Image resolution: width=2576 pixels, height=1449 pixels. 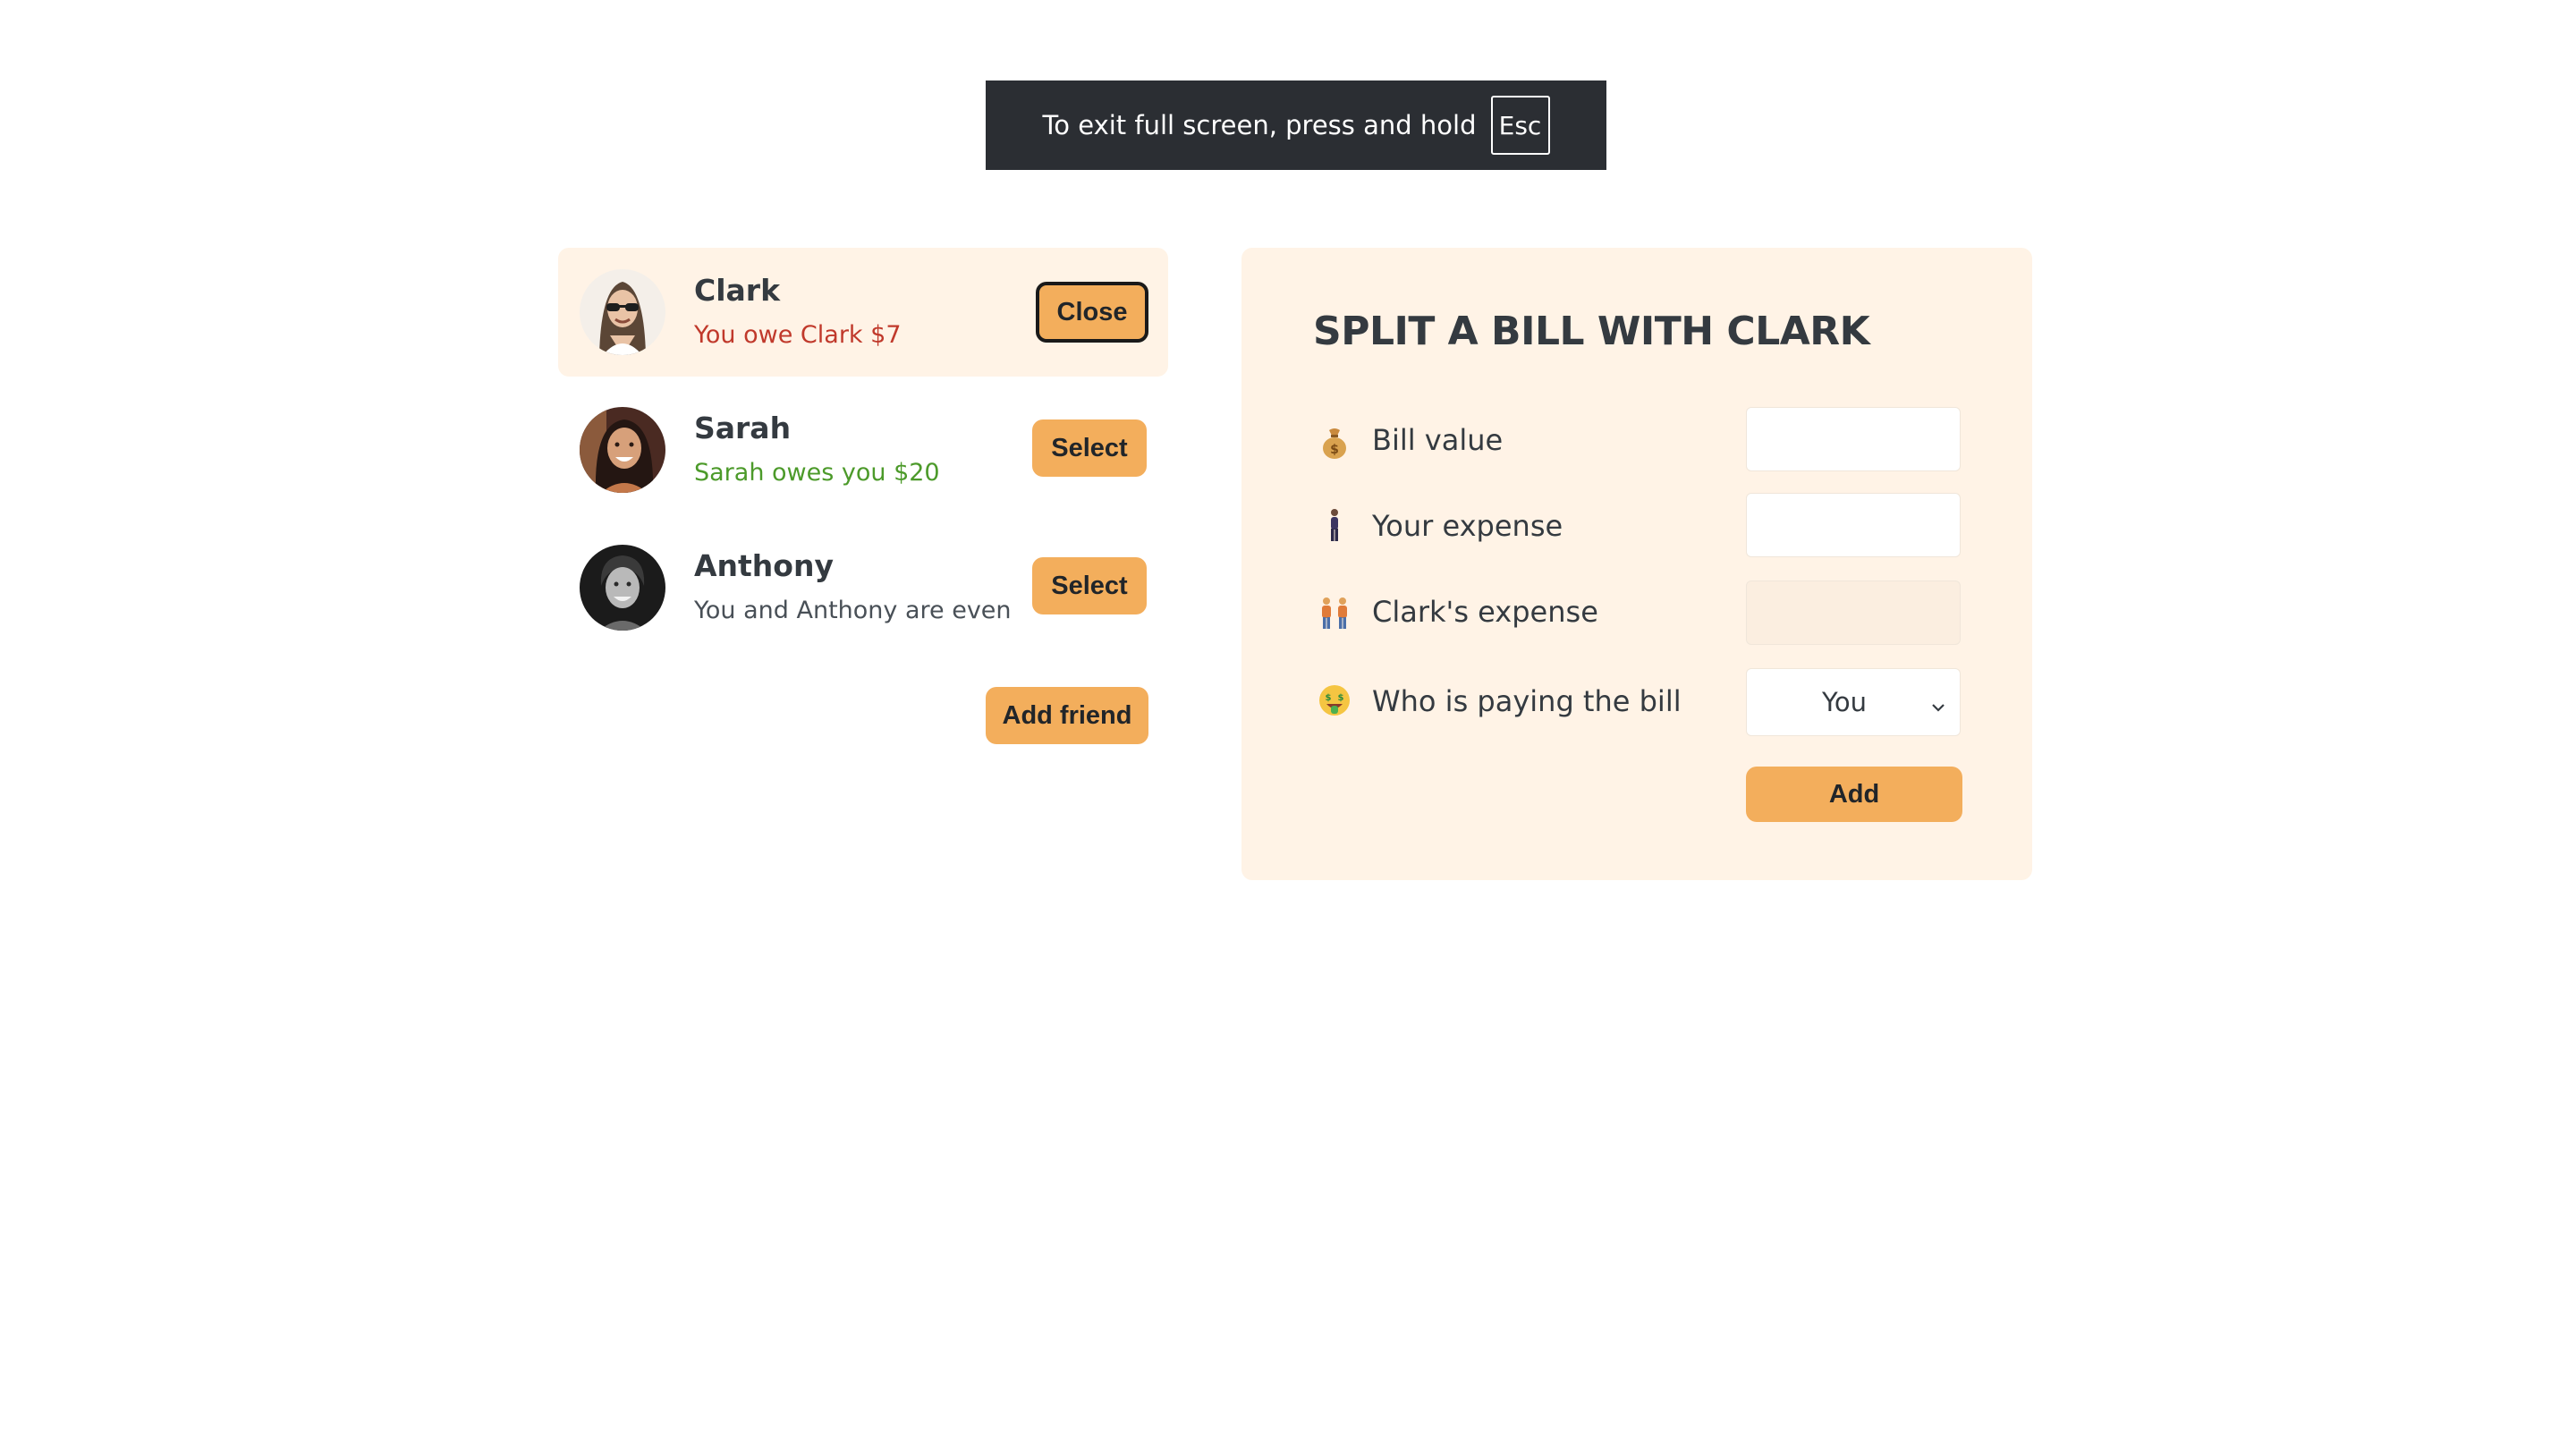 What do you see at coordinates (1334, 525) in the screenshot?
I see `person-standing-icon` at bounding box center [1334, 525].